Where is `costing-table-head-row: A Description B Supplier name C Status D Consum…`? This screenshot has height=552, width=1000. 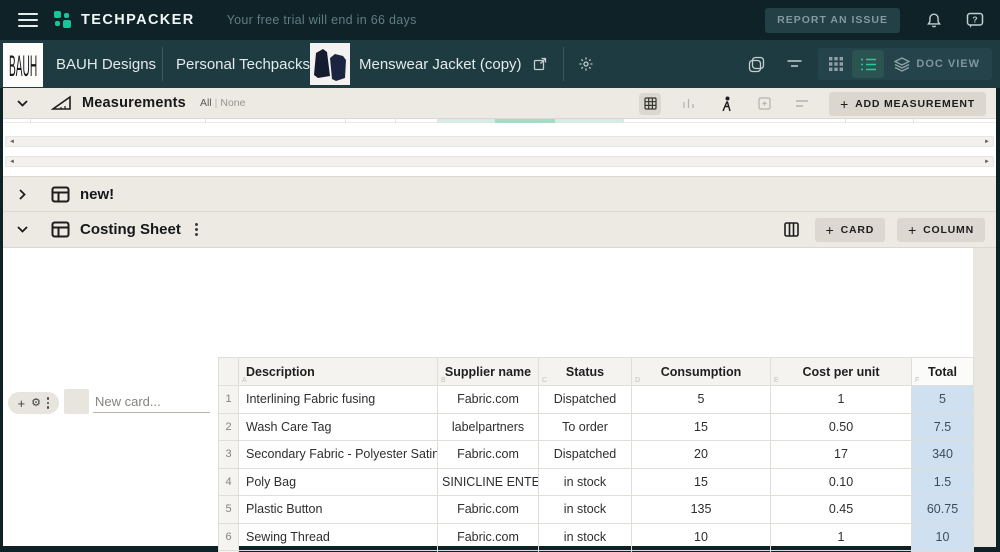 costing-table-head-row: A Description B Supplier name C Status D Consum… is located at coordinates (596, 371).